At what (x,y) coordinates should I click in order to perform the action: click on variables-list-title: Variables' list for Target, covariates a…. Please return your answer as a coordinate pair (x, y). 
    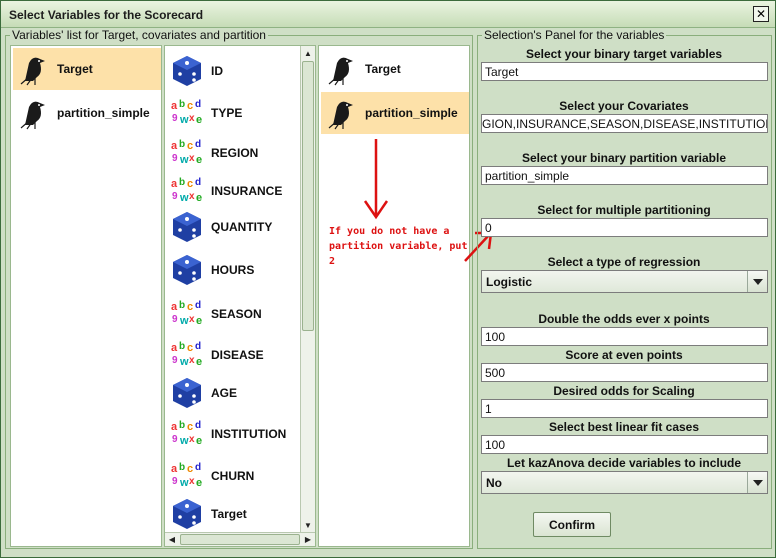
    Looking at the image, I should click on (139, 35).